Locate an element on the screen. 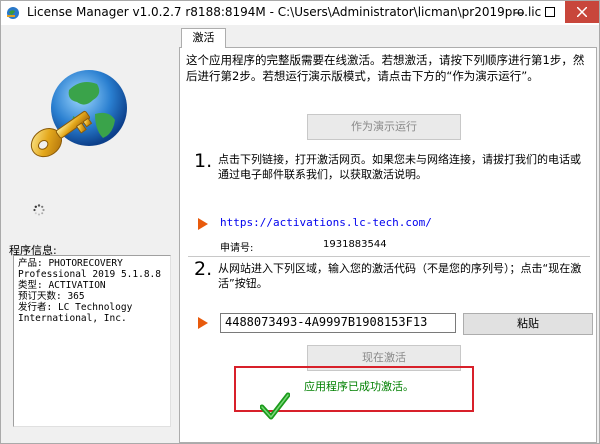 Image resolution: width=600 pixels, height=444 pixels. divider is located at coordinates (389, 257).